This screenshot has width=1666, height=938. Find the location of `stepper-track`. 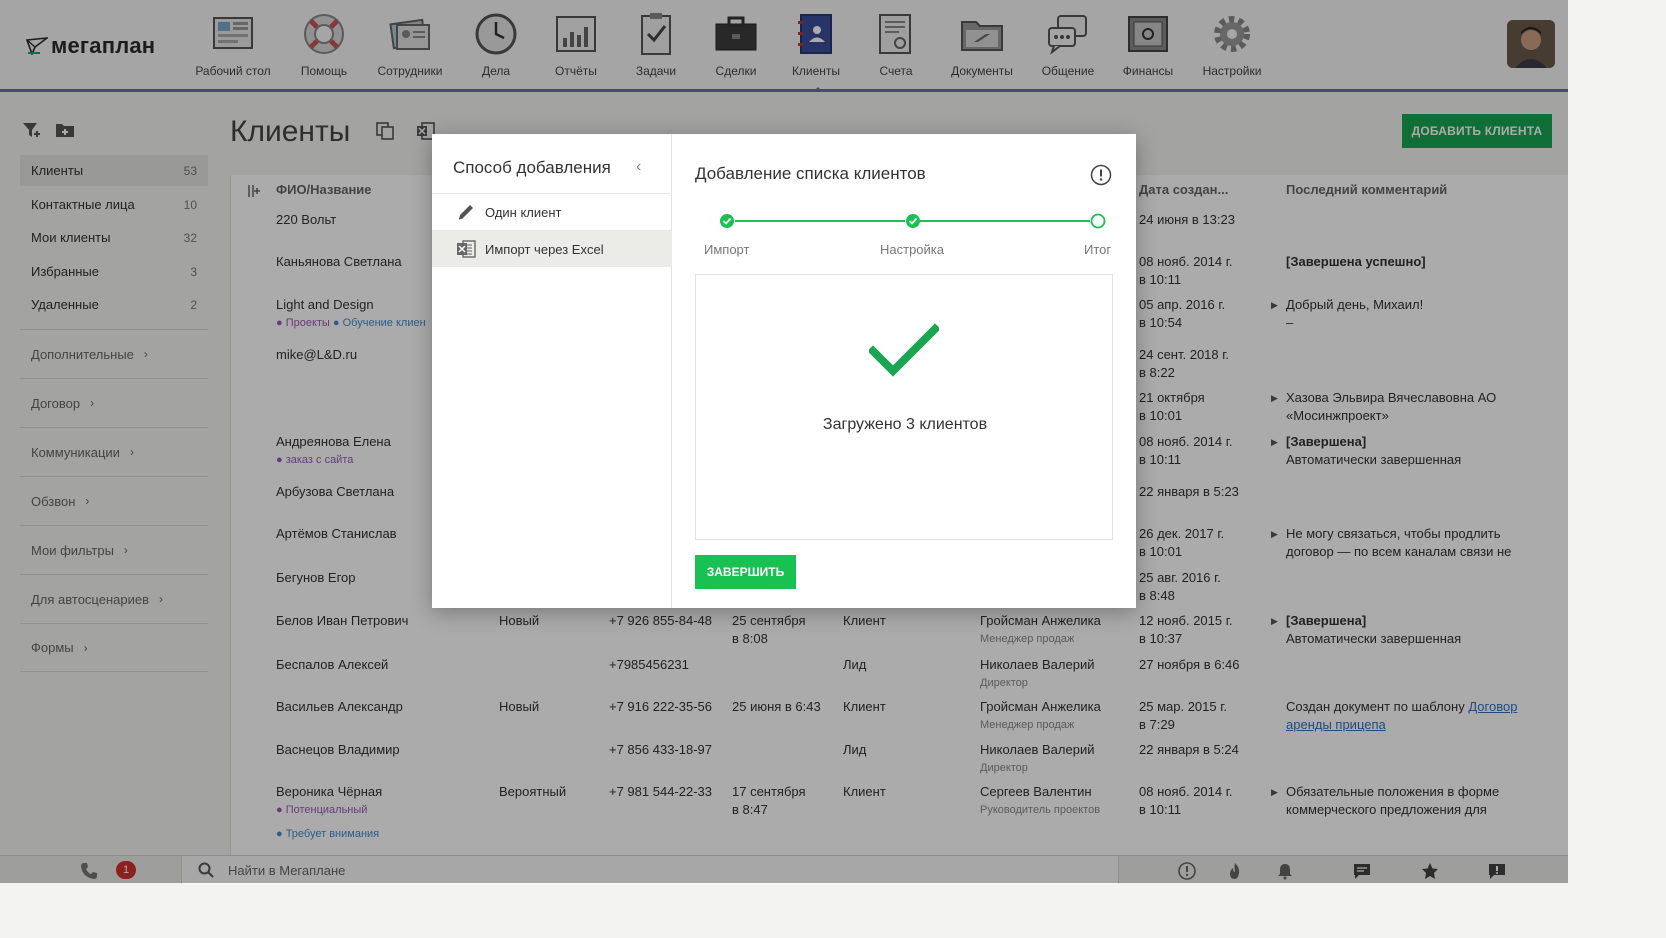

stepper-track is located at coordinates (913, 221).